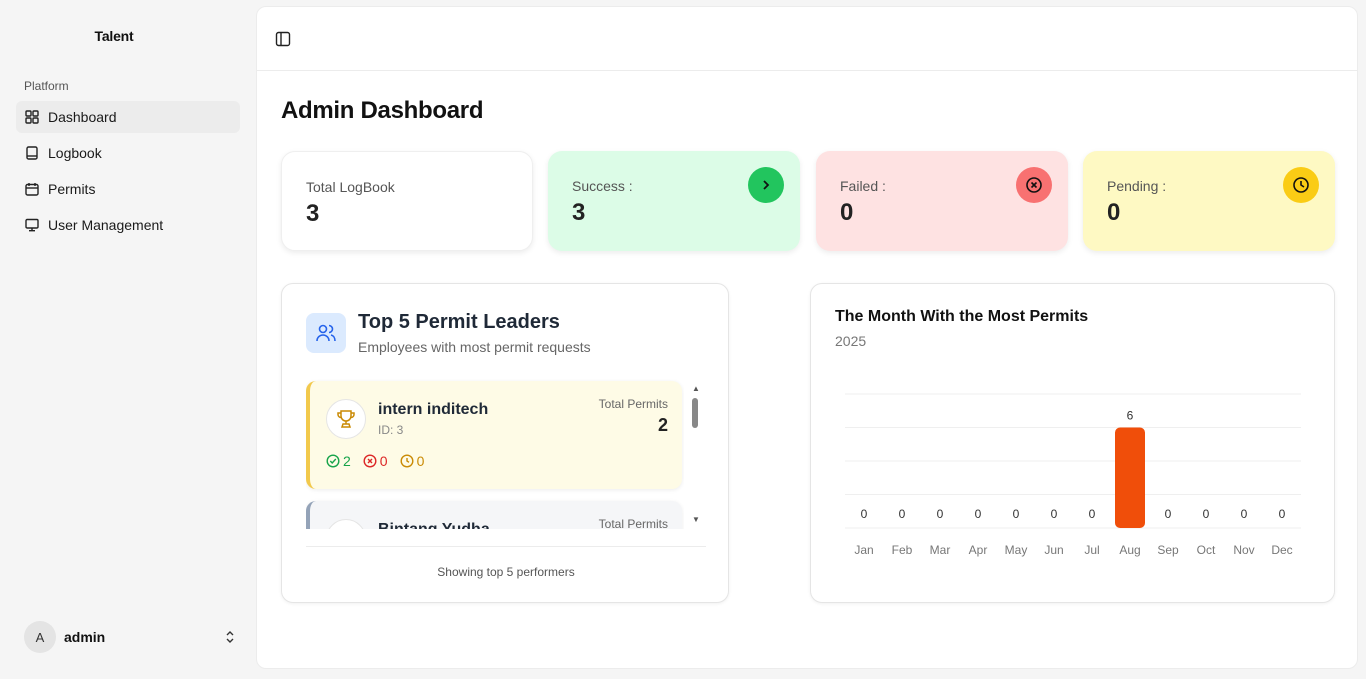  What do you see at coordinates (114, 36) in the screenshot?
I see `brand-logo: Talent` at bounding box center [114, 36].